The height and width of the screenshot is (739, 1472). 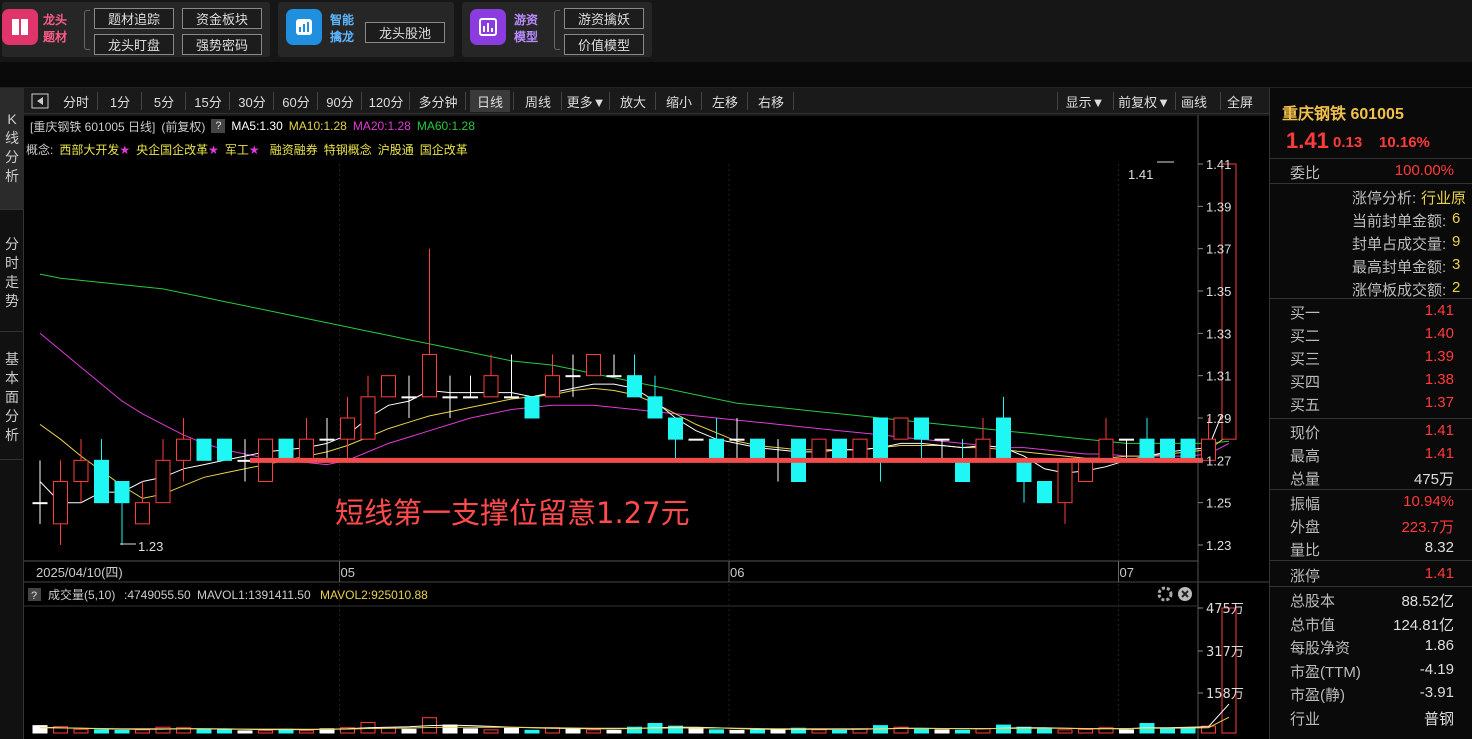 What do you see at coordinates (20, 27) in the screenshot?
I see `book-icon` at bounding box center [20, 27].